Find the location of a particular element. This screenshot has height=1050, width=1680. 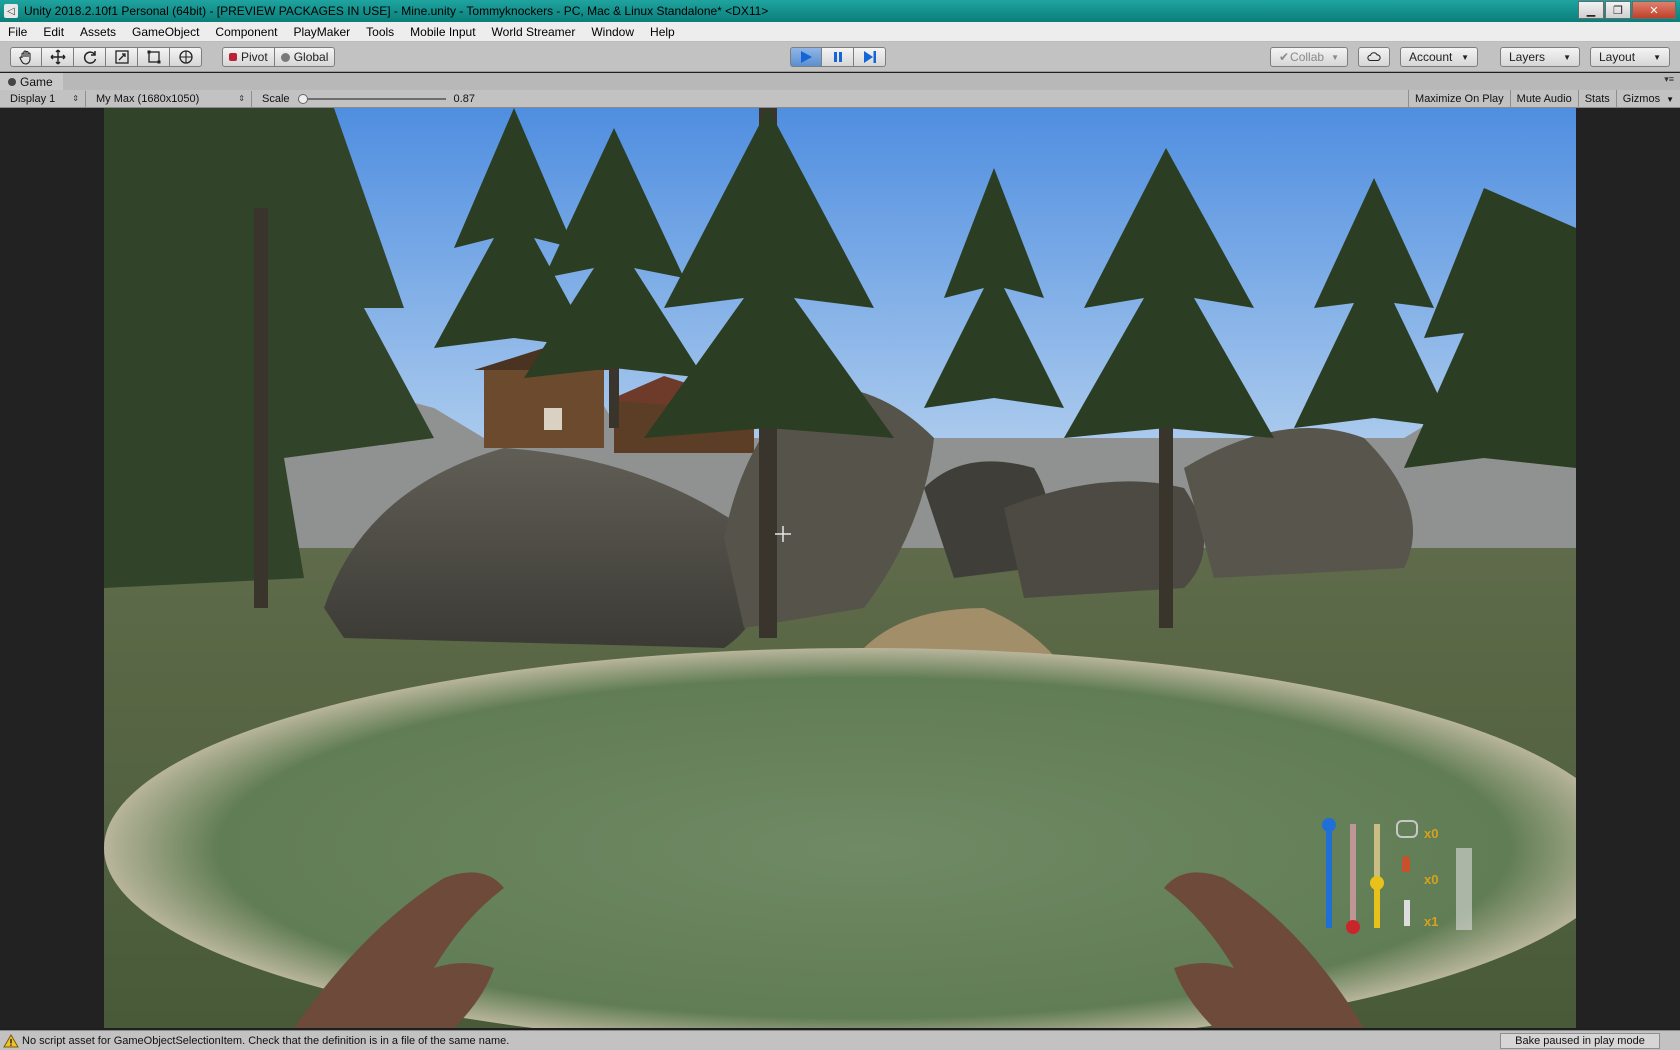

maximize-on-play-toggle: Maximize On Play is located at coordinates (1459, 99).